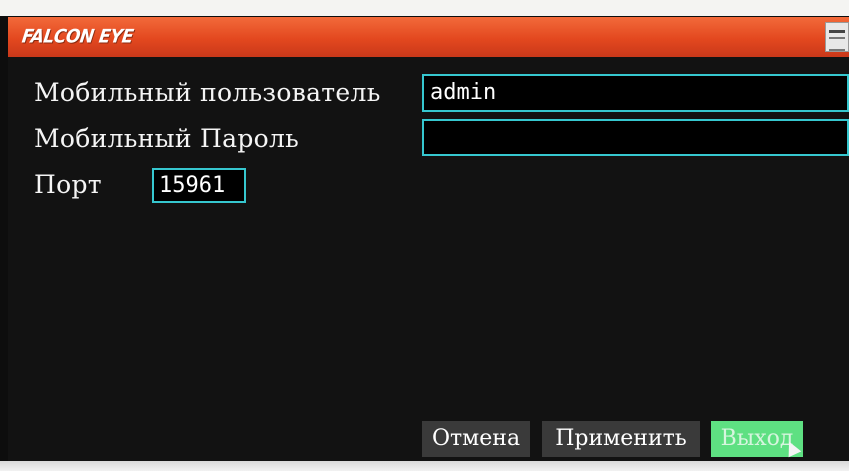 This screenshot has width=849, height=471. What do you see at coordinates (635, 93) in the screenshot?
I see `mobile-user-input: admin` at bounding box center [635, 93].